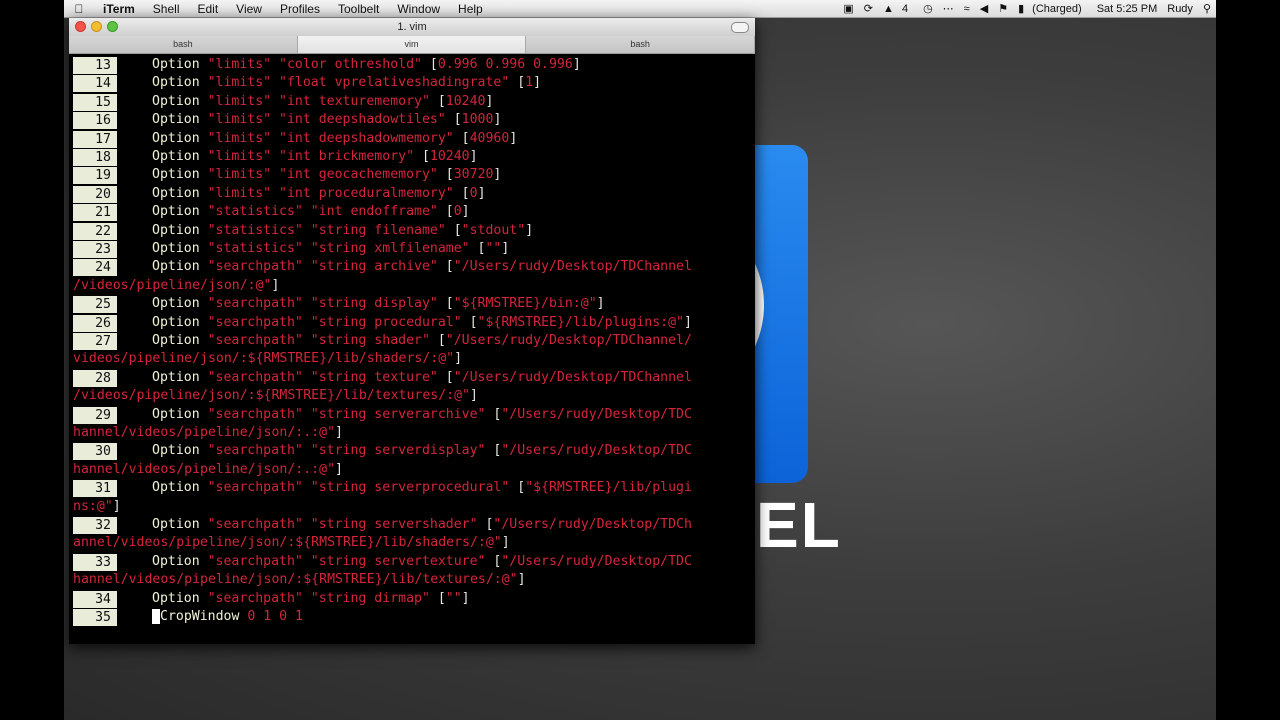 This screenshot has width=1280, height=720. I want to click on camera-icon: ▣, so click(848, 8).